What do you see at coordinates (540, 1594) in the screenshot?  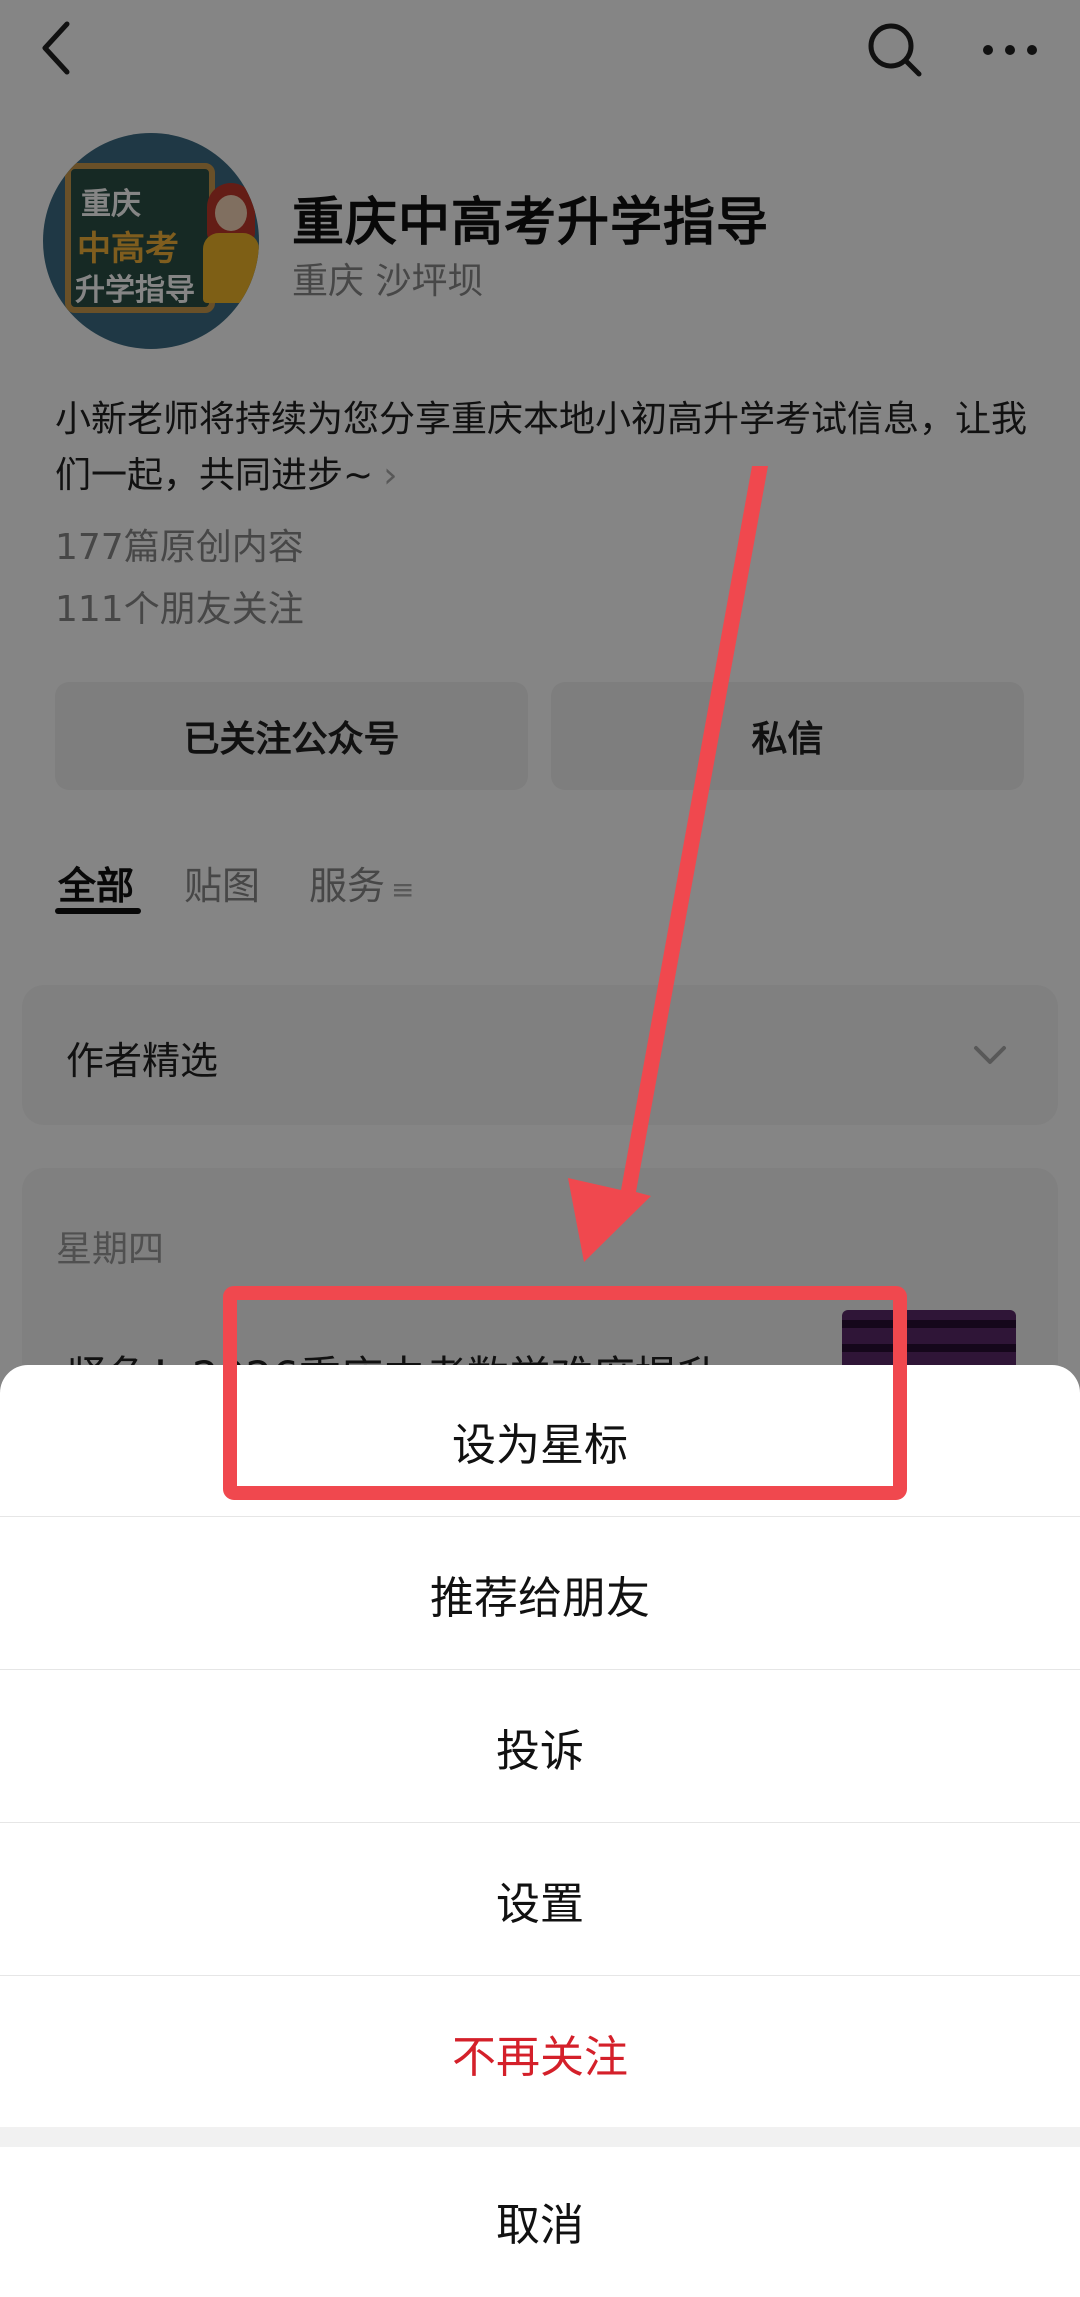 I see `recommend-button: 推荐给朋友` at bounding box center [540, 1594].